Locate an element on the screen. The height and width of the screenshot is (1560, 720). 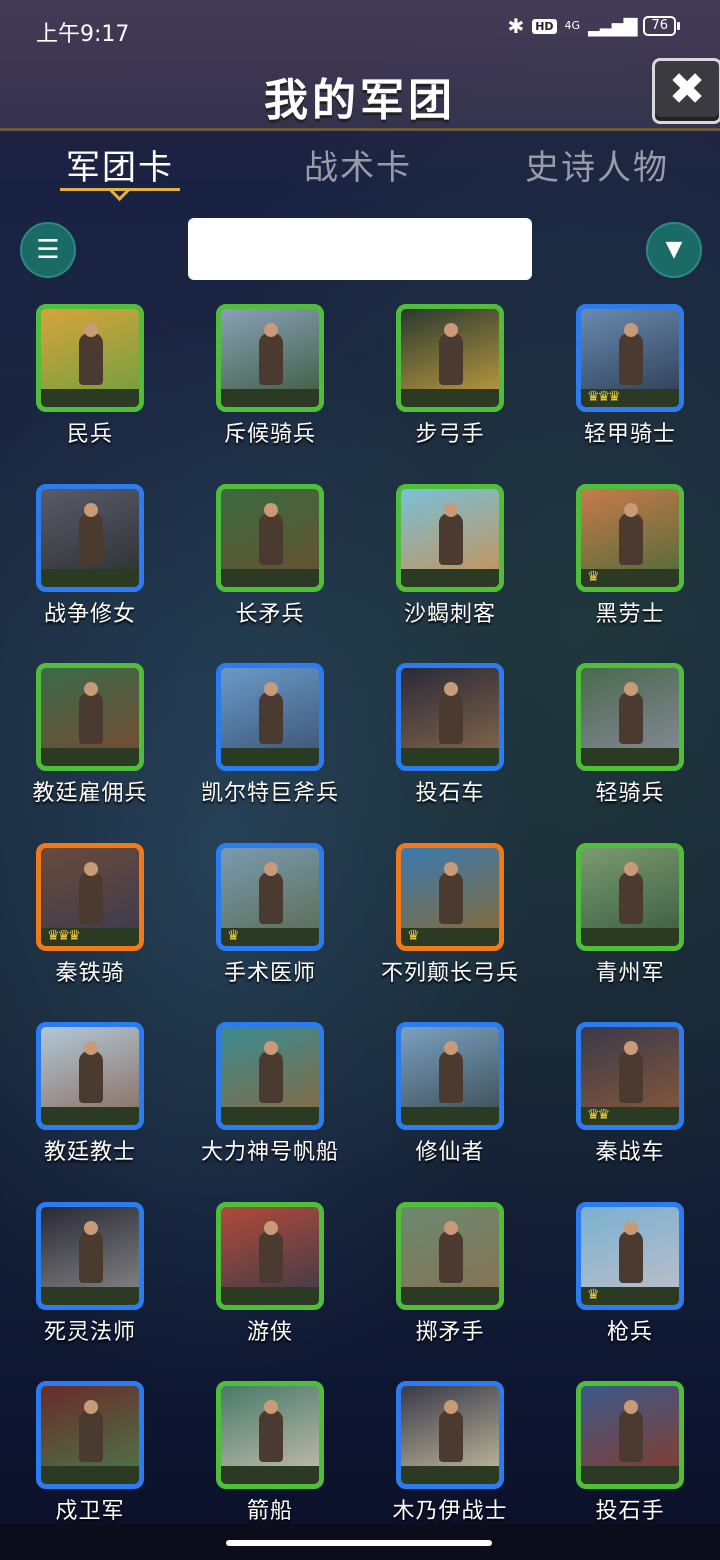
list-icon: ☰ is located at coordinates (48, 250).